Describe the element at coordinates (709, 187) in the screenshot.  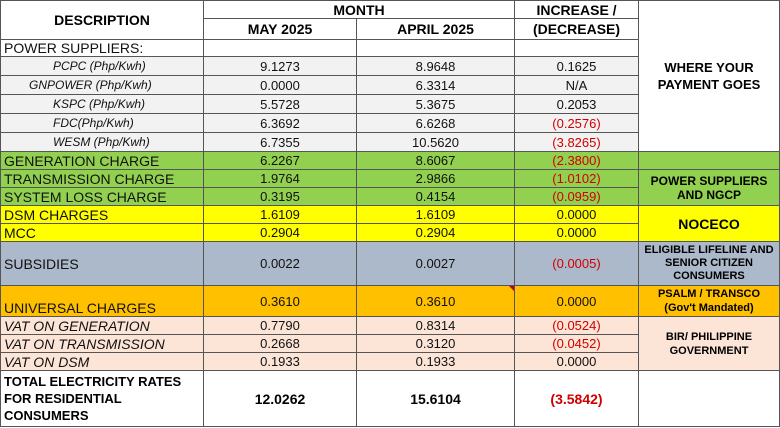
I see `power-ngcp-label: POWER SUPPLIERS AND NGCP` at that location.